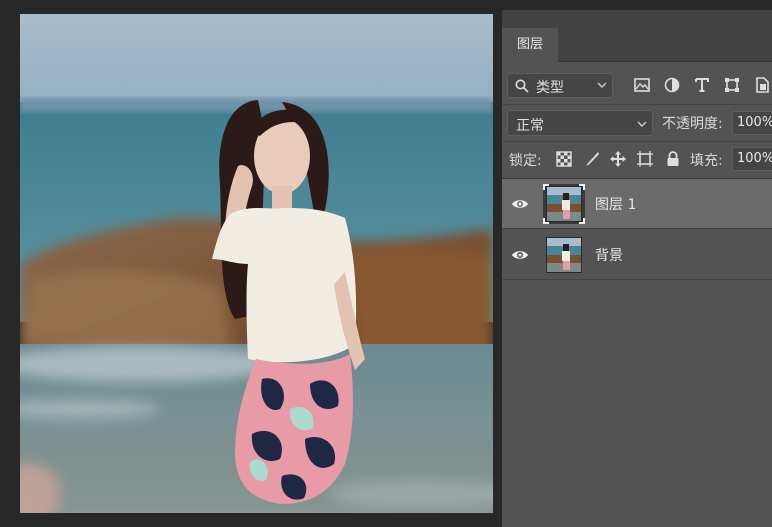 The image size is (772, 527). What do you see at coordinates (530, 45) in the screenshot?
I see `tab-layers: 图层` at bounding box center [530, 45].